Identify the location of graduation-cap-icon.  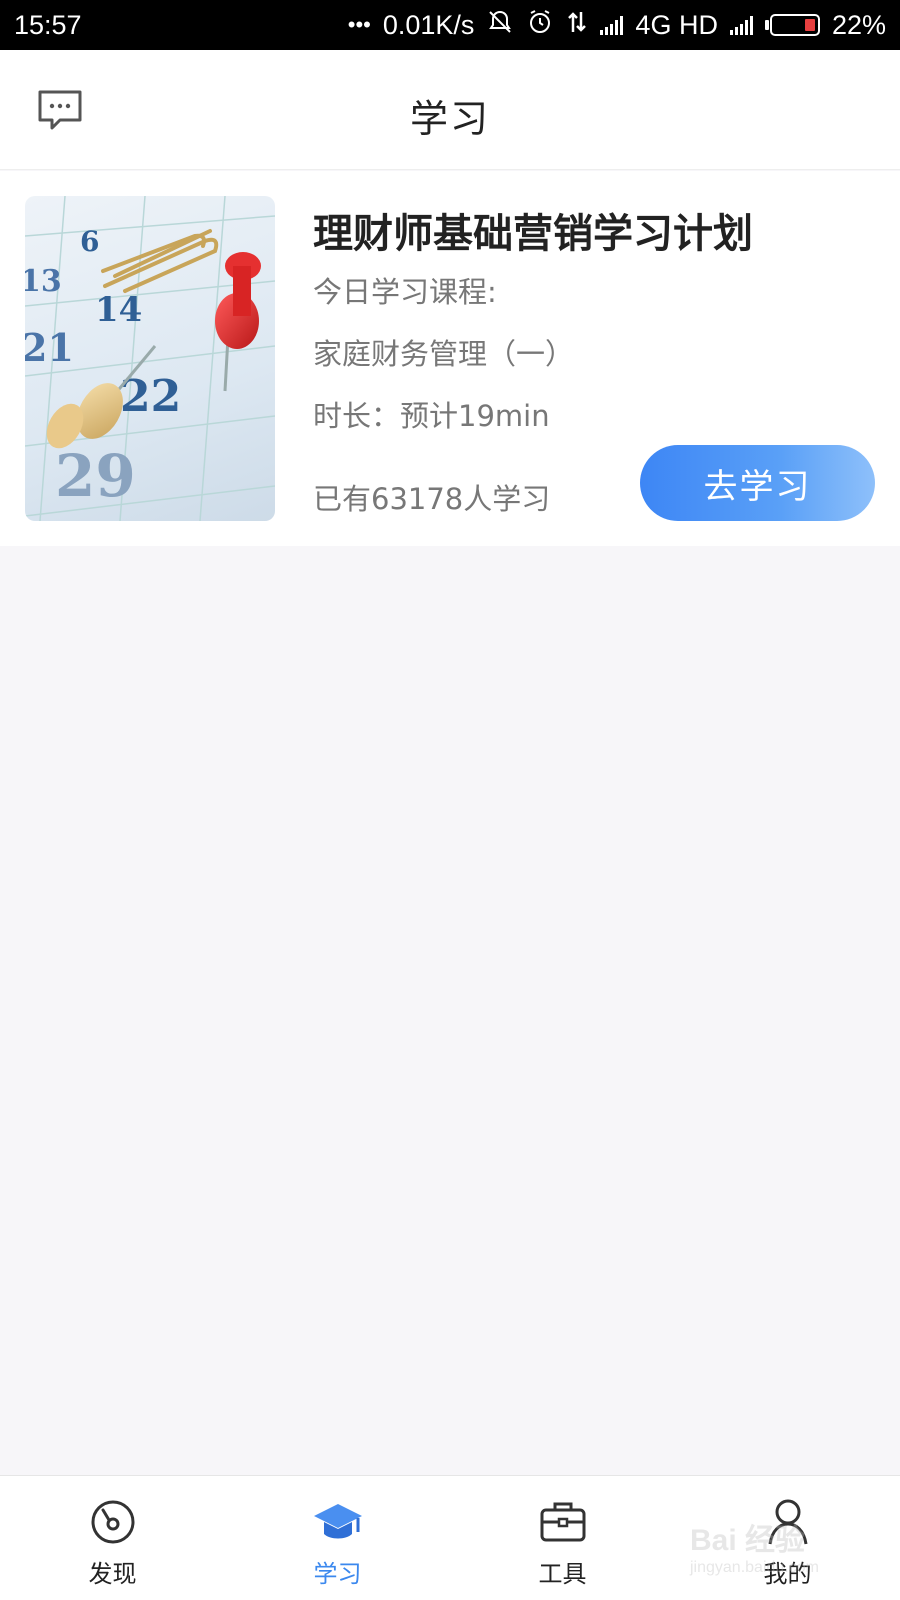
(337, 1521).